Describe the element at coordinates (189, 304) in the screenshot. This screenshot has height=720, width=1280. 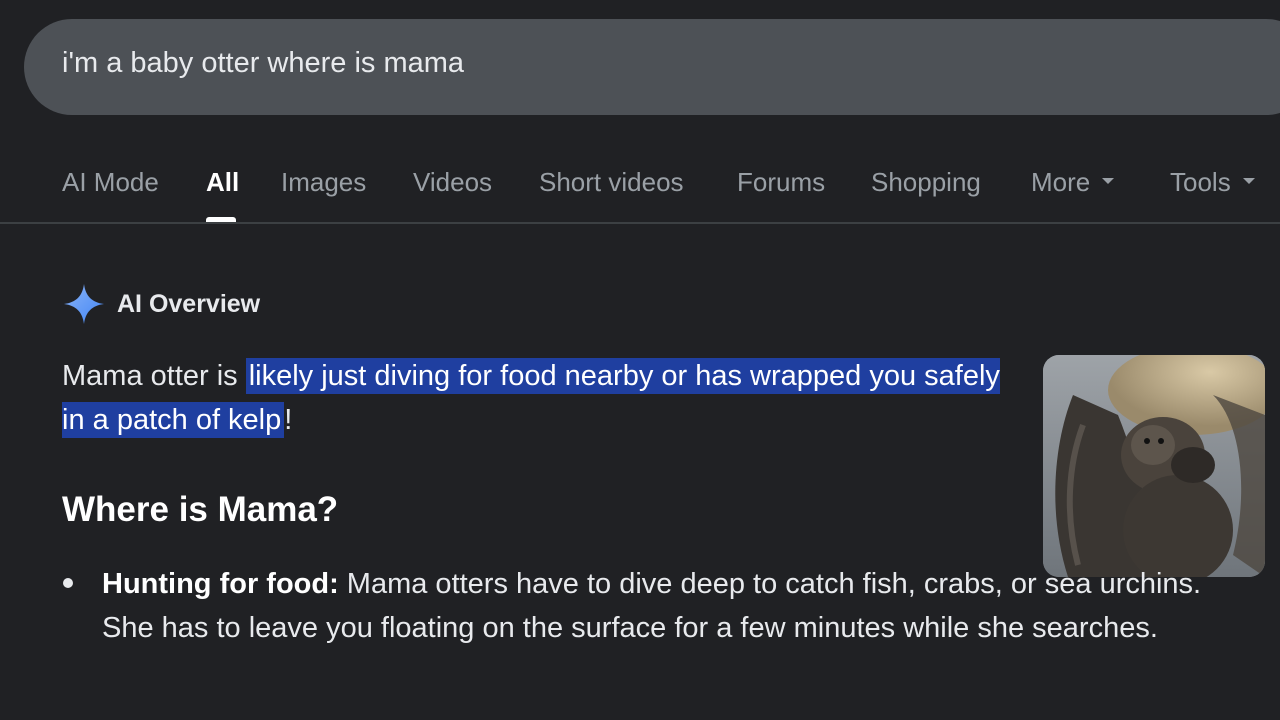
I see `ai-overview-title: AI Overview` at that location.